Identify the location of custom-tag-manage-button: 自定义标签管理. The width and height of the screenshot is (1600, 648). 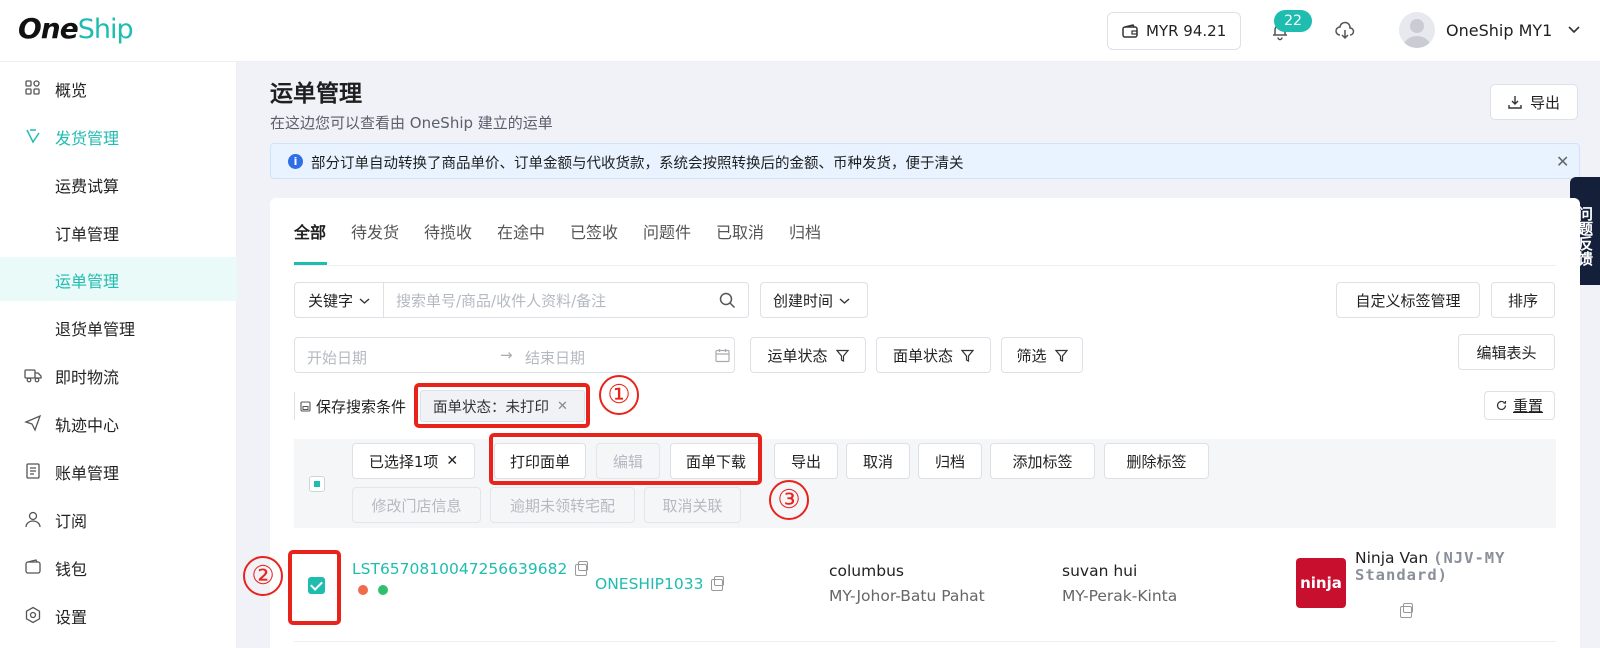
(1408, 300).